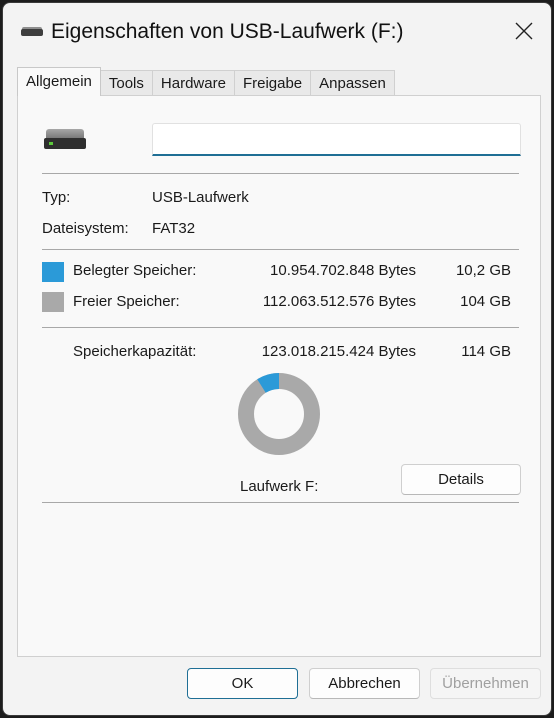 Image resolution: width=554 pixels, height=718 pixels. What do you see at coordinates (126, 301) in the screenshot?
I see `free-space-label: Freier Speicher:` at bounding box center [126, 301].